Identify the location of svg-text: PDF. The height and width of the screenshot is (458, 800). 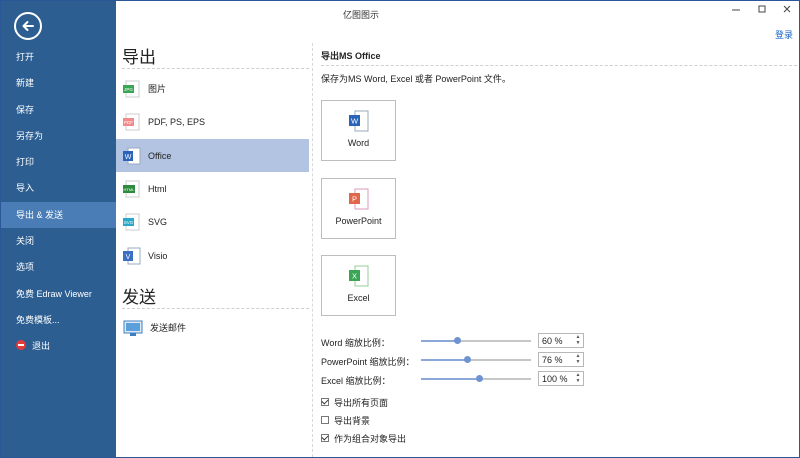
(128, 122).